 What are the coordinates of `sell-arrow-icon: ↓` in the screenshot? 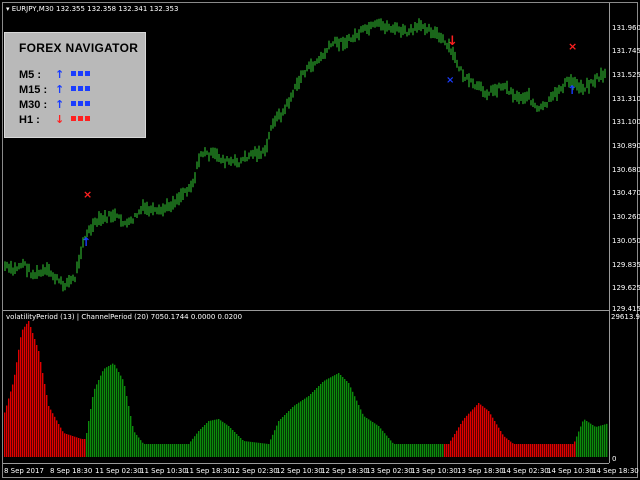 It's located at (452, 41).